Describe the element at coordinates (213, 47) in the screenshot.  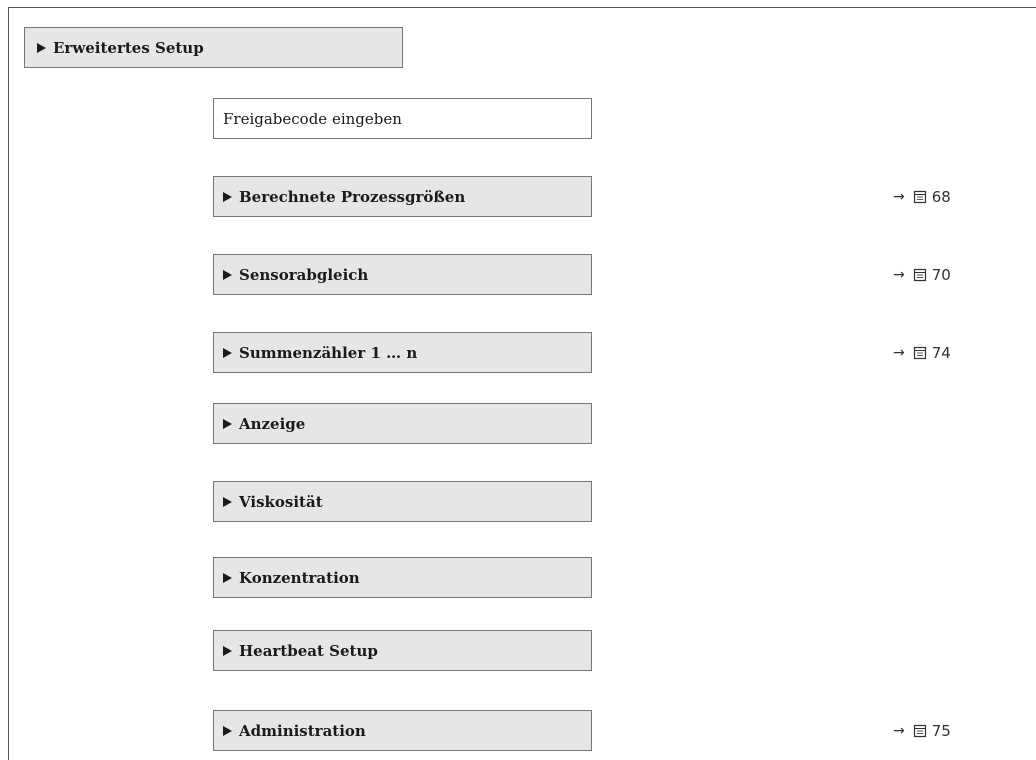
I see `submenu-erweitertes-setup: Erweitertes Setup` at that location.